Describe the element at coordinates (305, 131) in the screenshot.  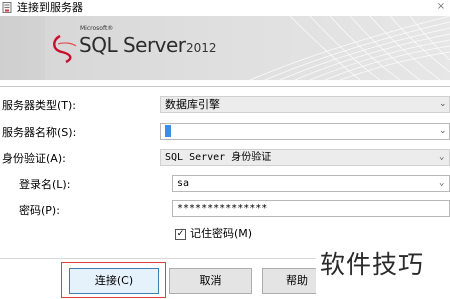
I see `server-name-input: ⌄` at that location.